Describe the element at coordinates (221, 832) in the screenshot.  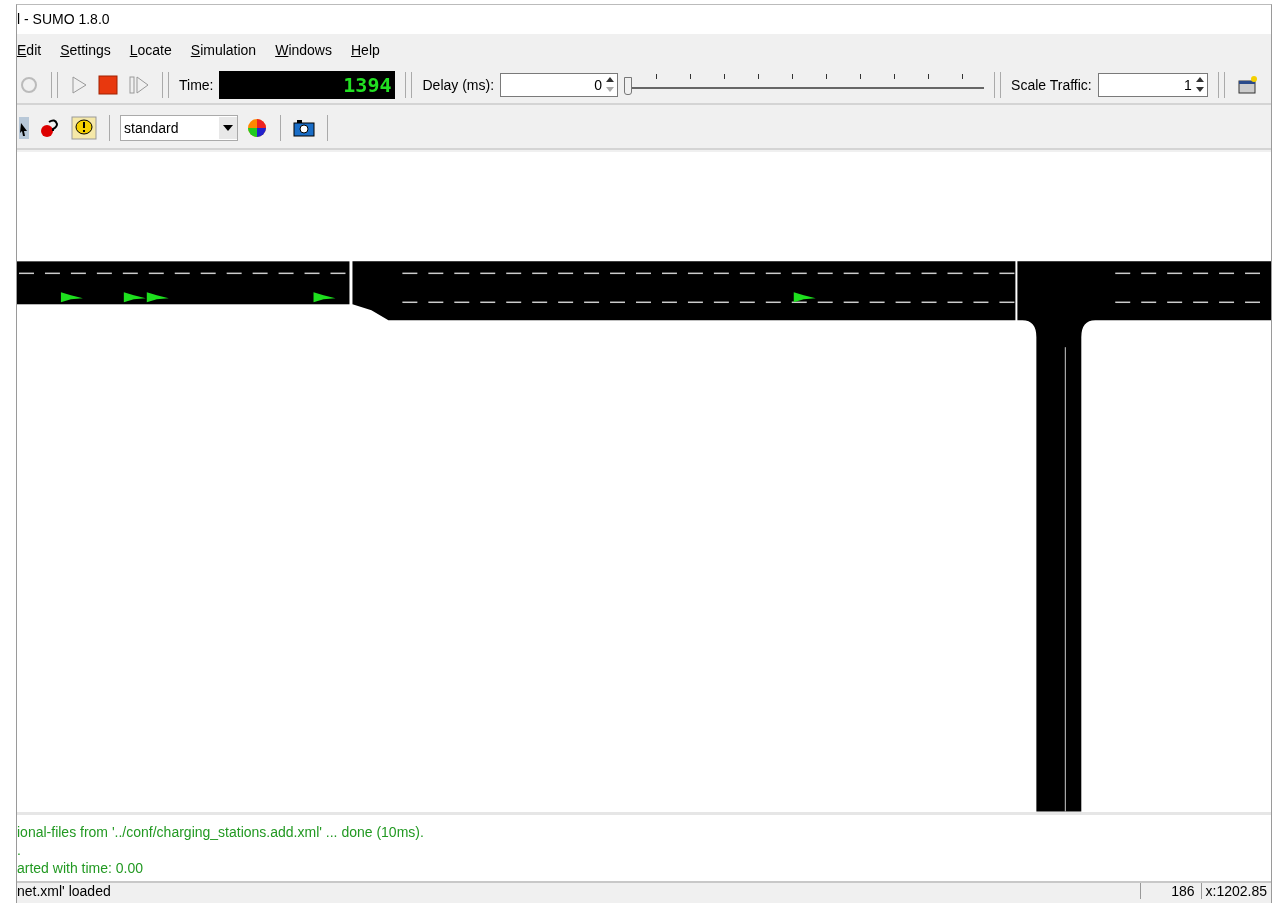
I see `log-message: ional-files from '../conf/charging_stations.add.xml' ... done (10ms).` at that location.